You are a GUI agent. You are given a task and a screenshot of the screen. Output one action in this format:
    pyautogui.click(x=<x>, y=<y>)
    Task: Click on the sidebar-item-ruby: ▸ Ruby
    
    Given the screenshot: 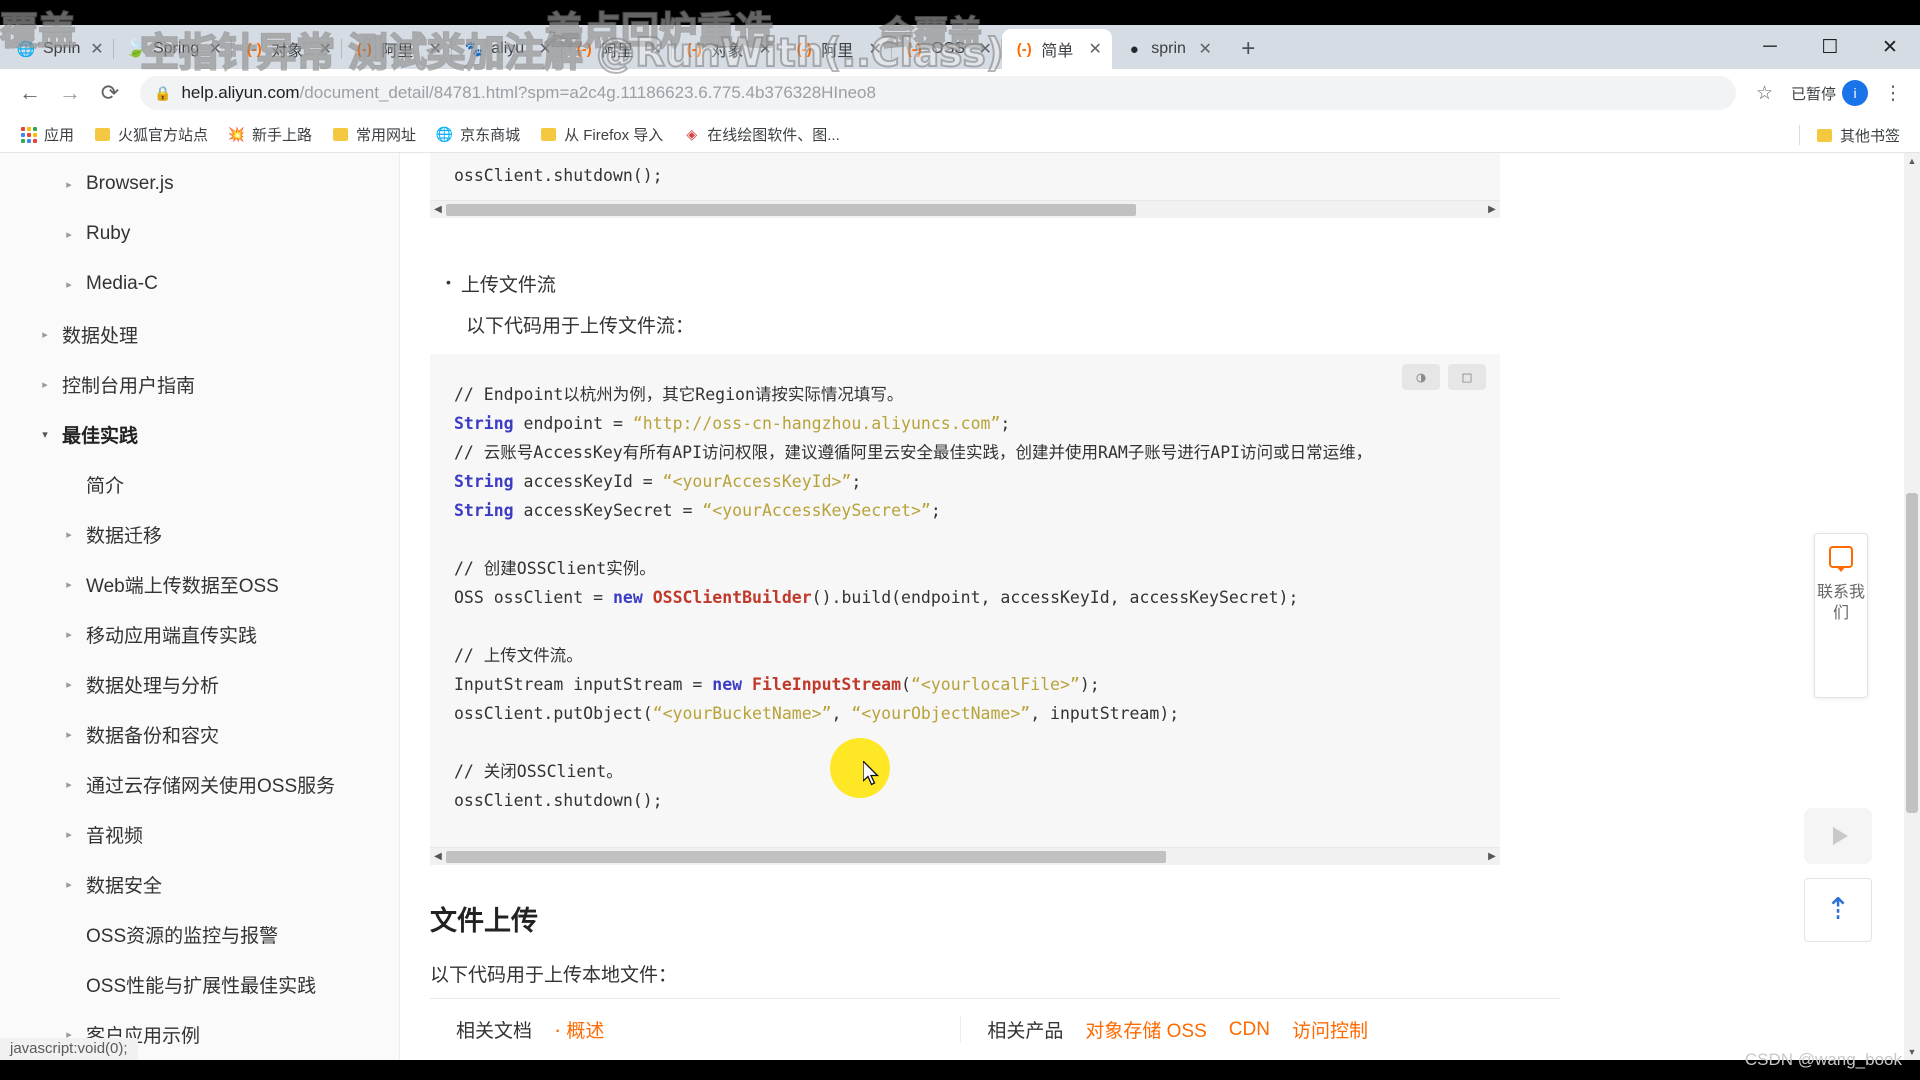 What is the action you would take?
    pyautogui.click(x=199, y=234)
    